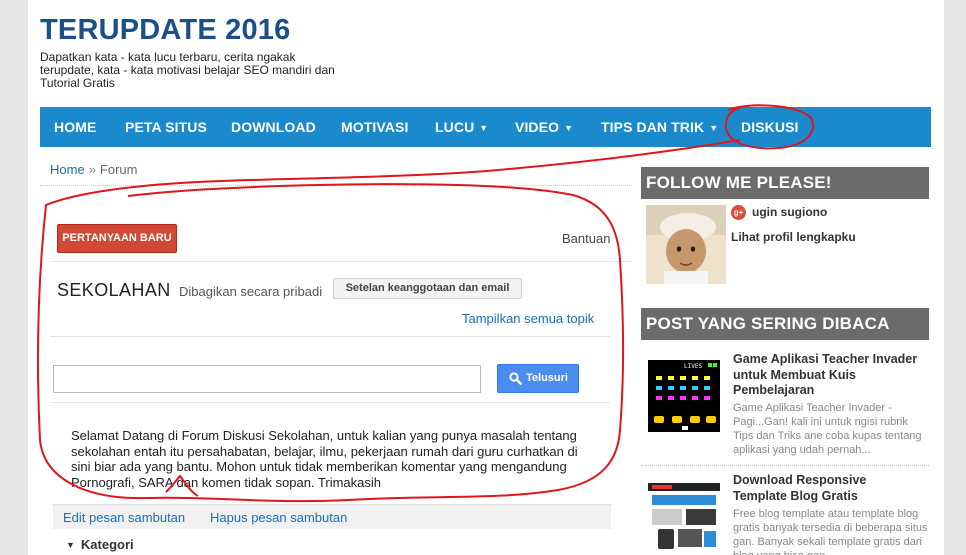  I want to click on nav-label: TIPS DAN TRIK, so click(653, 127).